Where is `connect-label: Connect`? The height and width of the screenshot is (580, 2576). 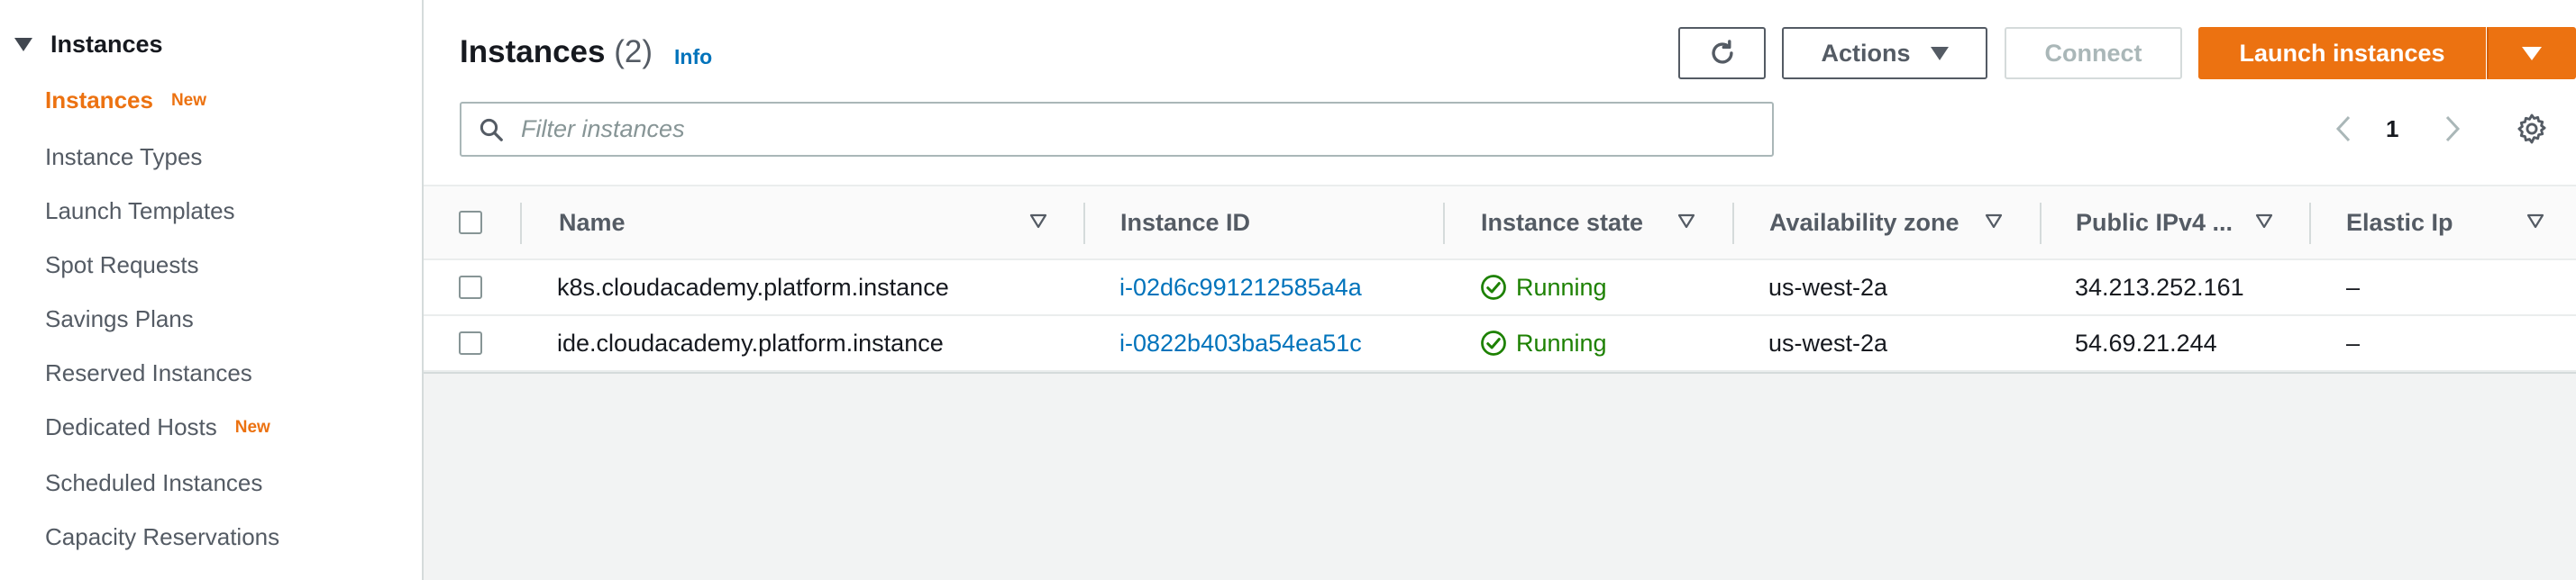
connect-label: Connect is located at coordinates (2093, 53).